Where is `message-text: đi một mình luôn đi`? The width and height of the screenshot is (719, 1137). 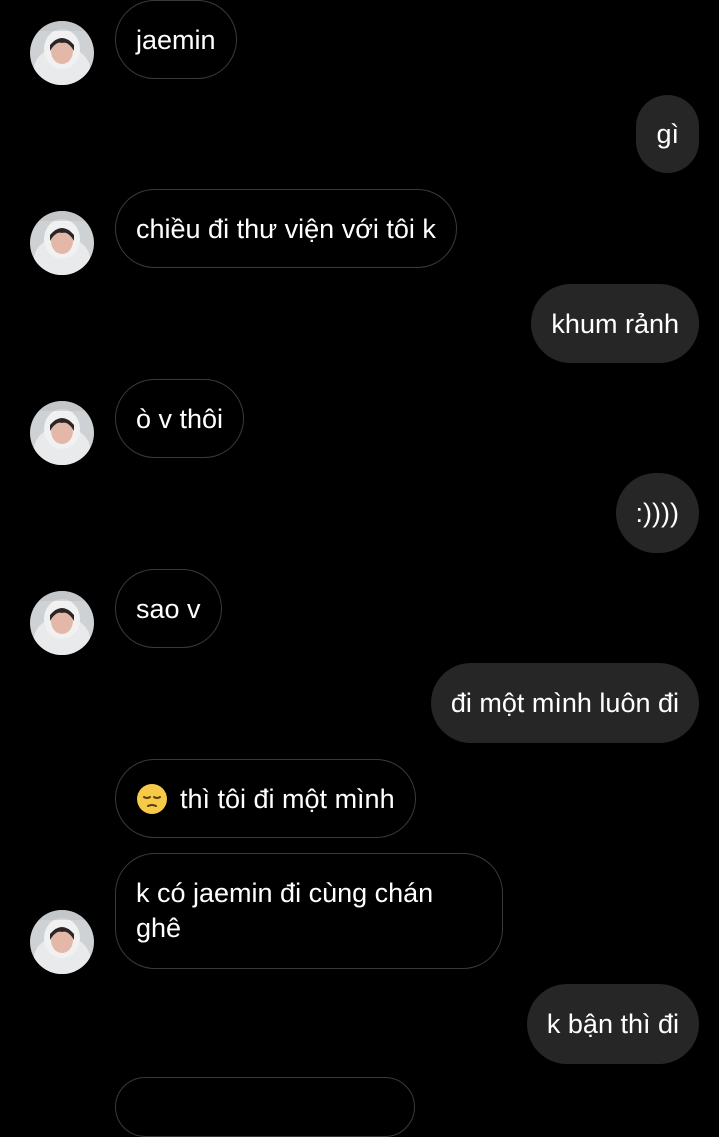 message-text: đi một mình luôn đi is located at coordinates (564, 703).